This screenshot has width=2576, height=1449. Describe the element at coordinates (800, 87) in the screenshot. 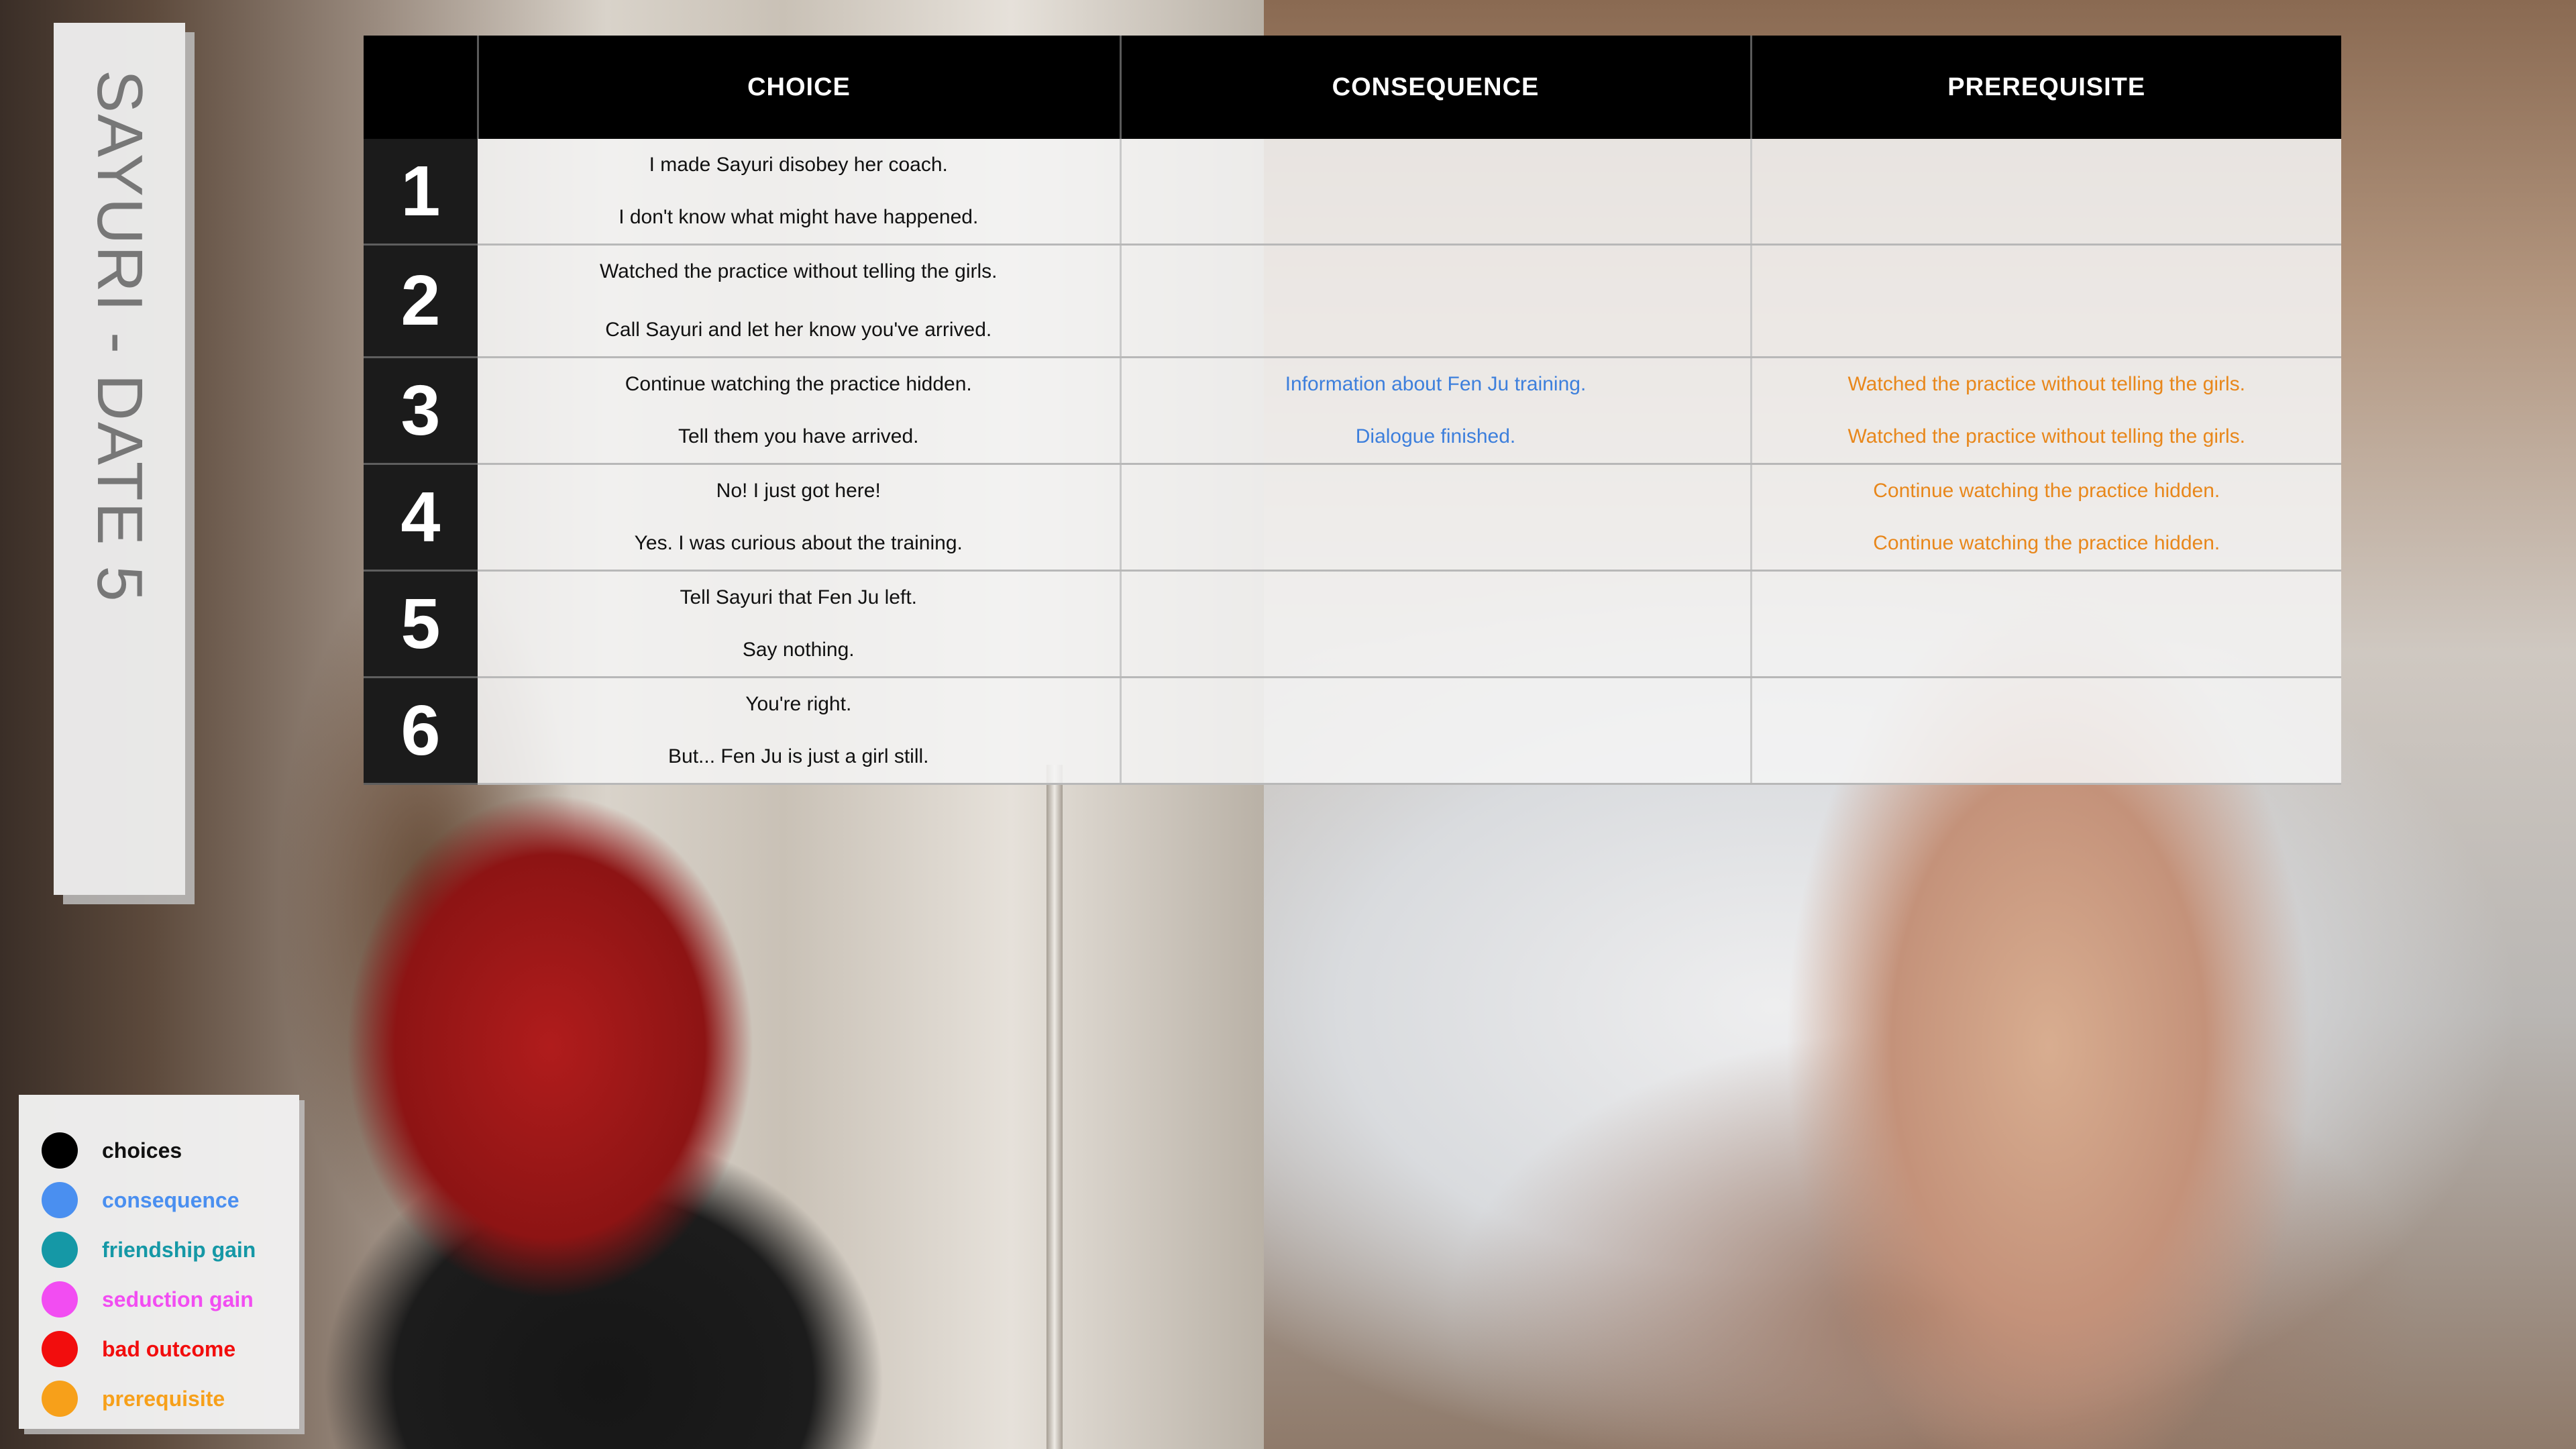

I see `header-choice: CHOICE` at that location.